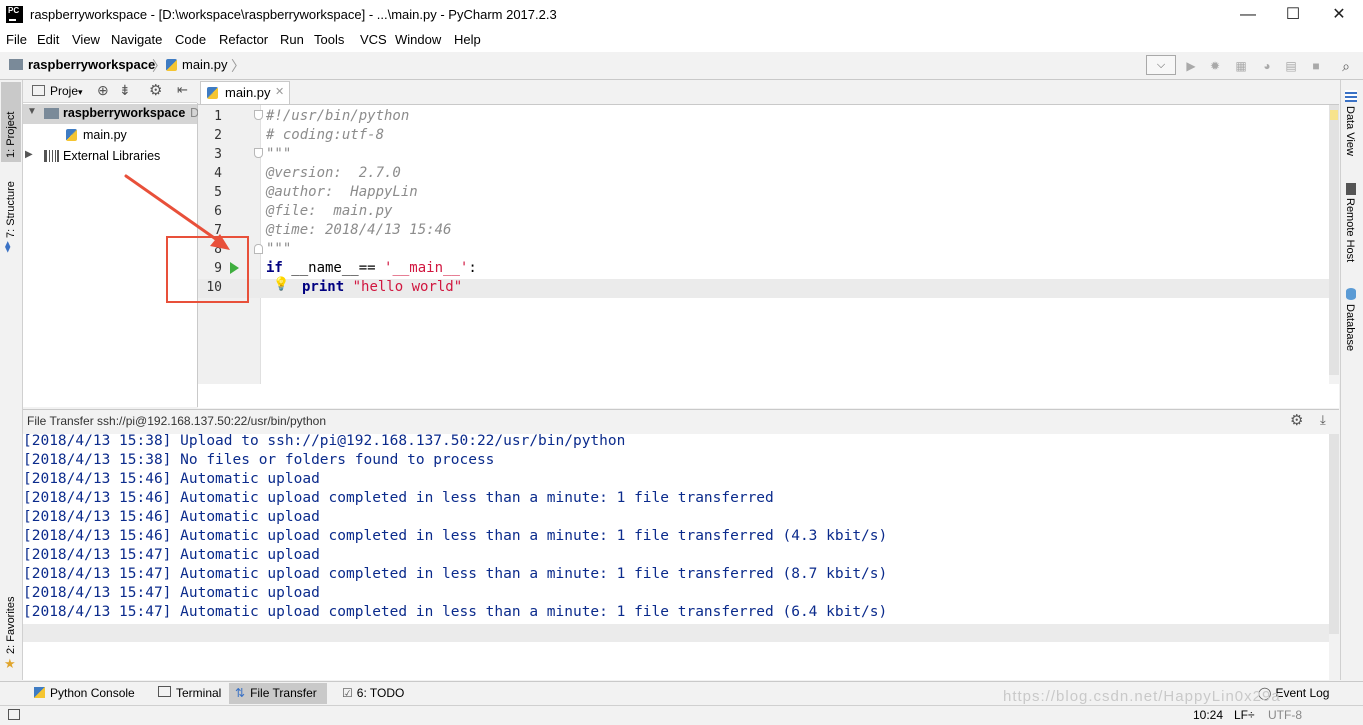 This screenshot has height=725, width=1363. I want to click on close-tab-icon: ✕, so click(279, 91).